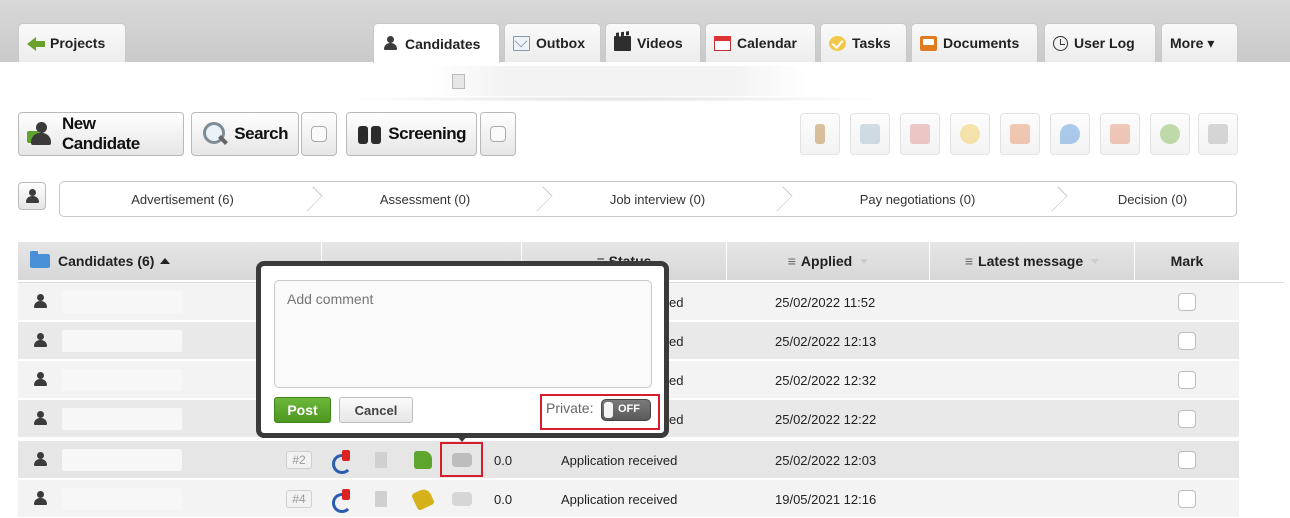 This screenshot has height=518, width=1290. Describe the element at coordinates (1070, 134) in the screenshot. I see `location-action` at that location.